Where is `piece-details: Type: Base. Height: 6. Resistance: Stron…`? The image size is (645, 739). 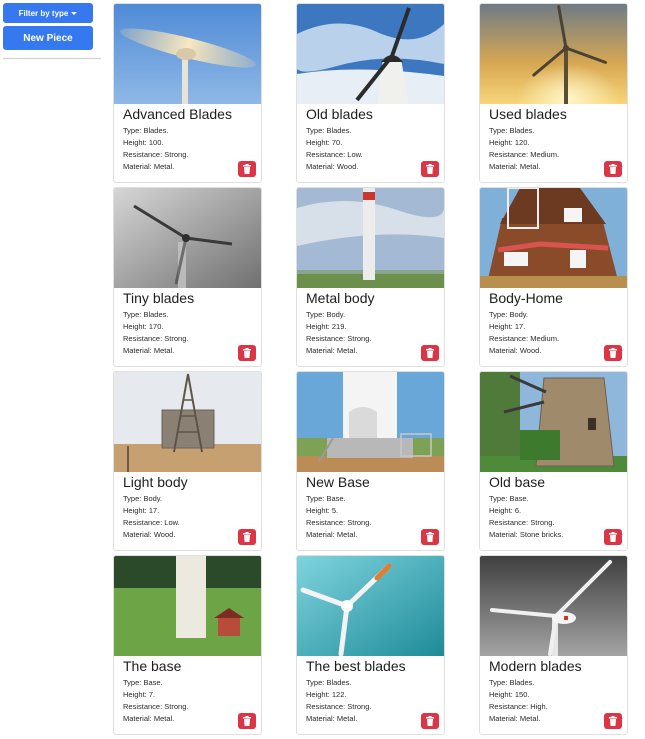
piece-details: Type: Base. Height: 6. Resistance: Stron… is located at coordinates (526, 517).